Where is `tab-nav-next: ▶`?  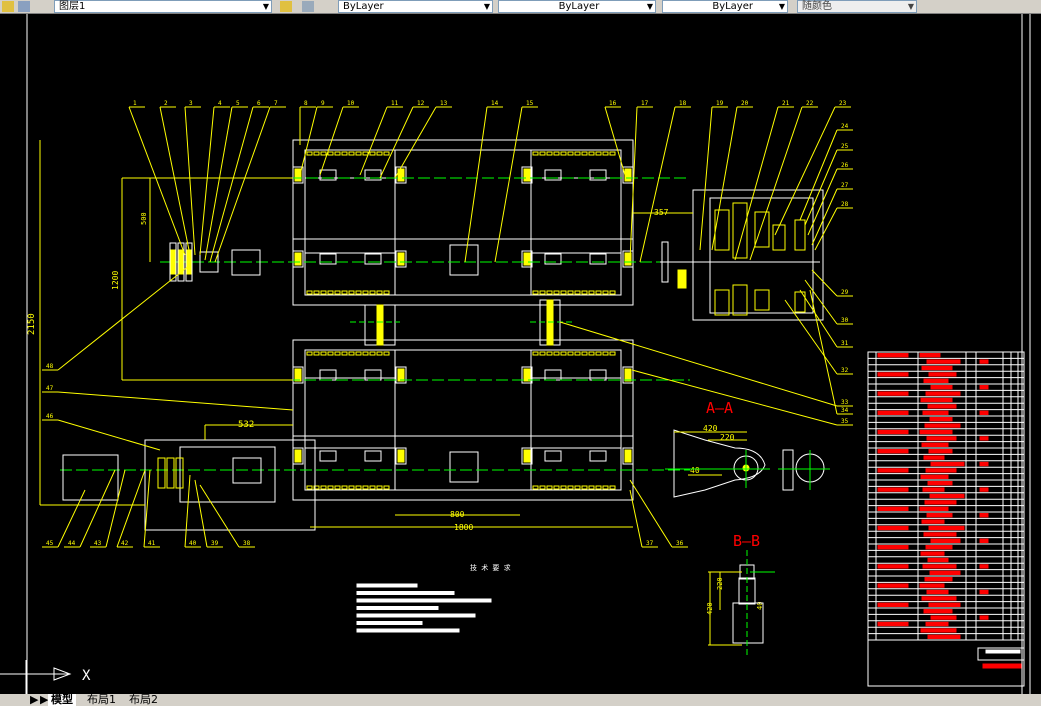
tab-nav-next: ▶ is located at coordinates (34, 700).